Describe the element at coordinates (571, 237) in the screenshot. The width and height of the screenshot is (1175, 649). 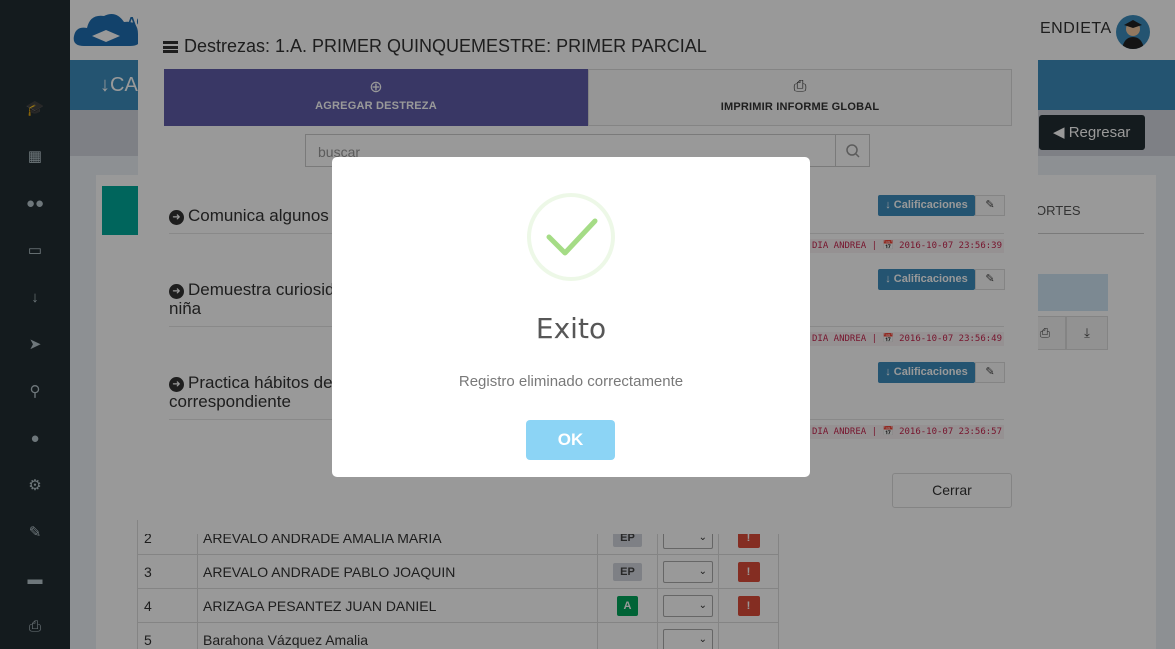
I see `success-check-icon` at that location.